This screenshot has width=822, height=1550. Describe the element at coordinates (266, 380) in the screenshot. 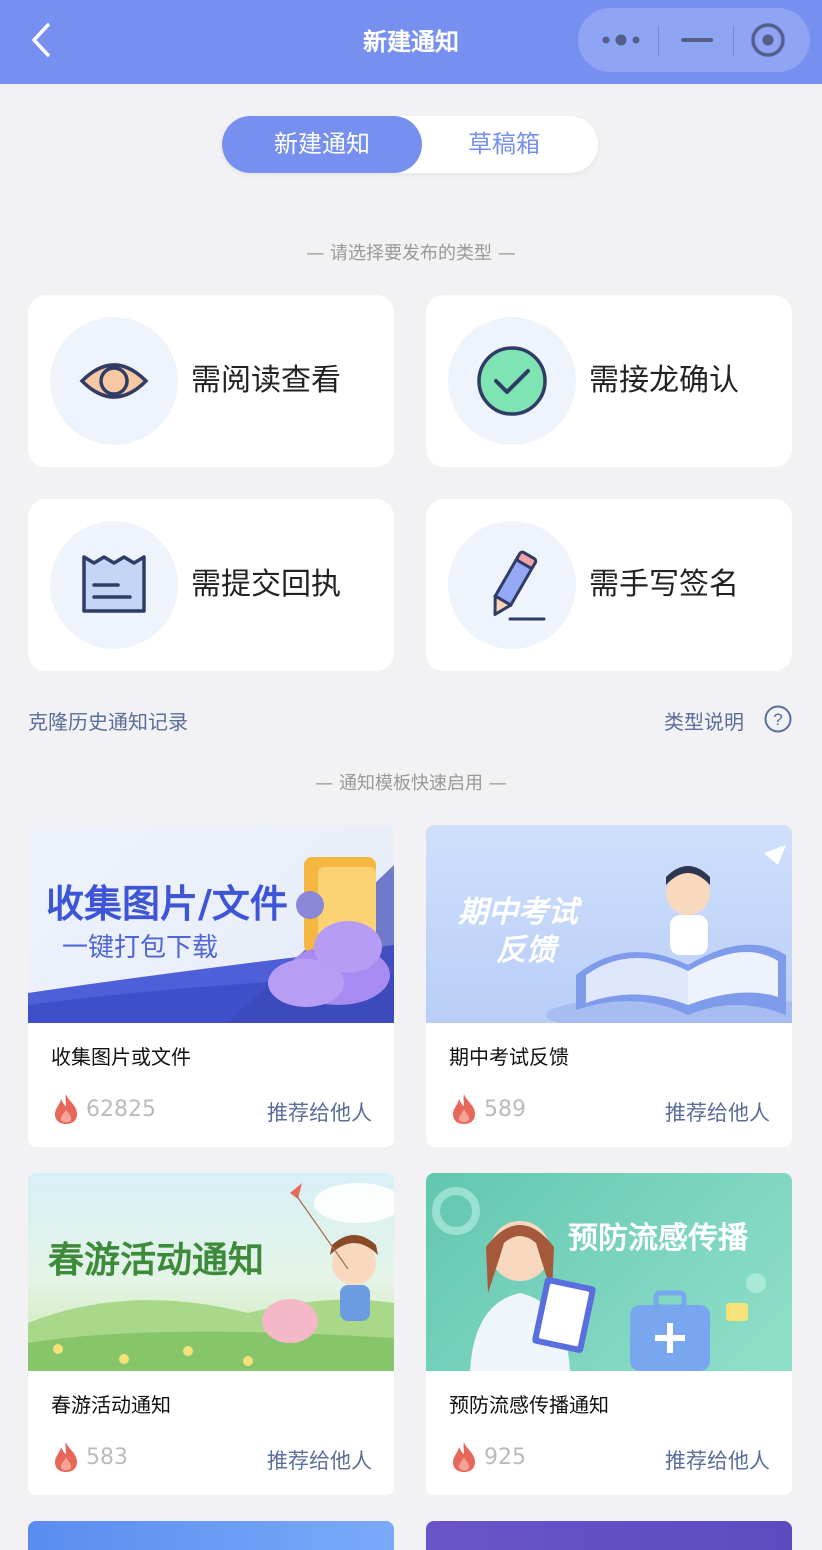

I see `type-label: 需阅读查看` at that location.